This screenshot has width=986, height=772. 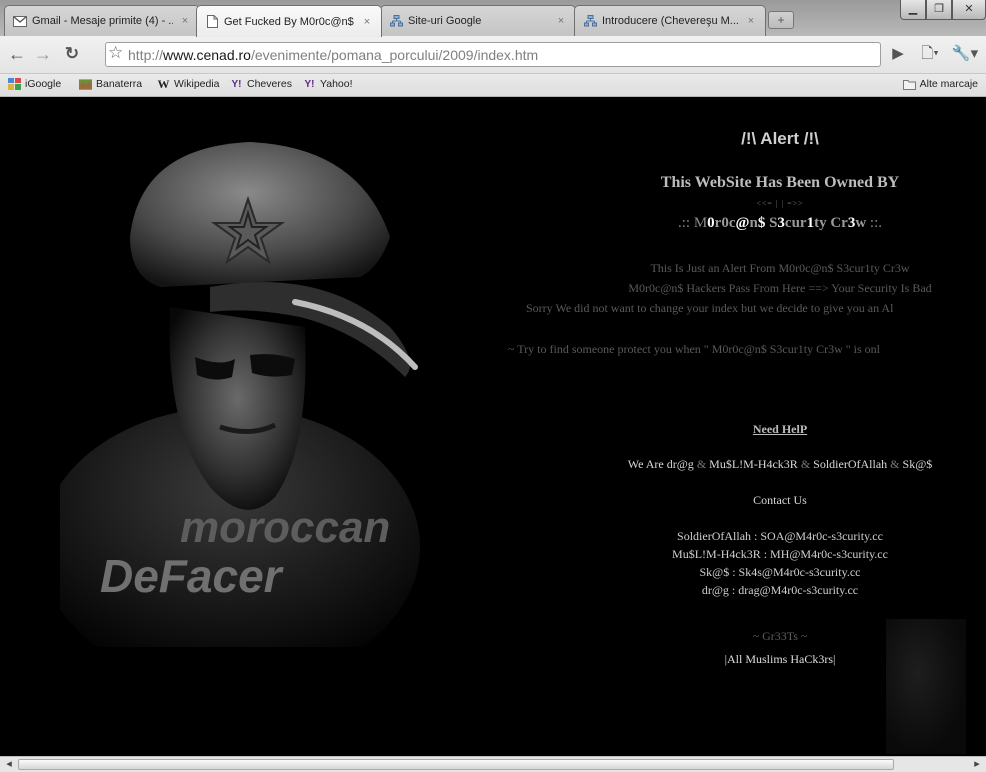 I want to click on contact-heading: Contact Us, so click(x=780, y=500).